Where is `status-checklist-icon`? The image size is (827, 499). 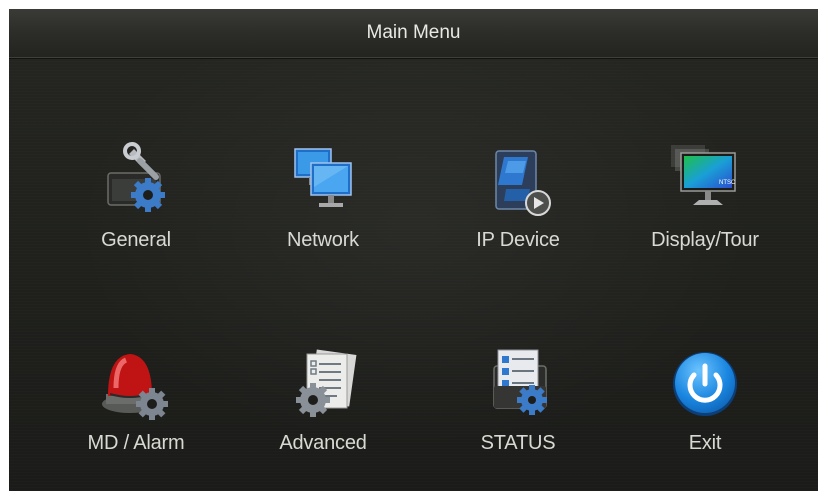
status-checklist-icon is located at coordinates (518, 384).